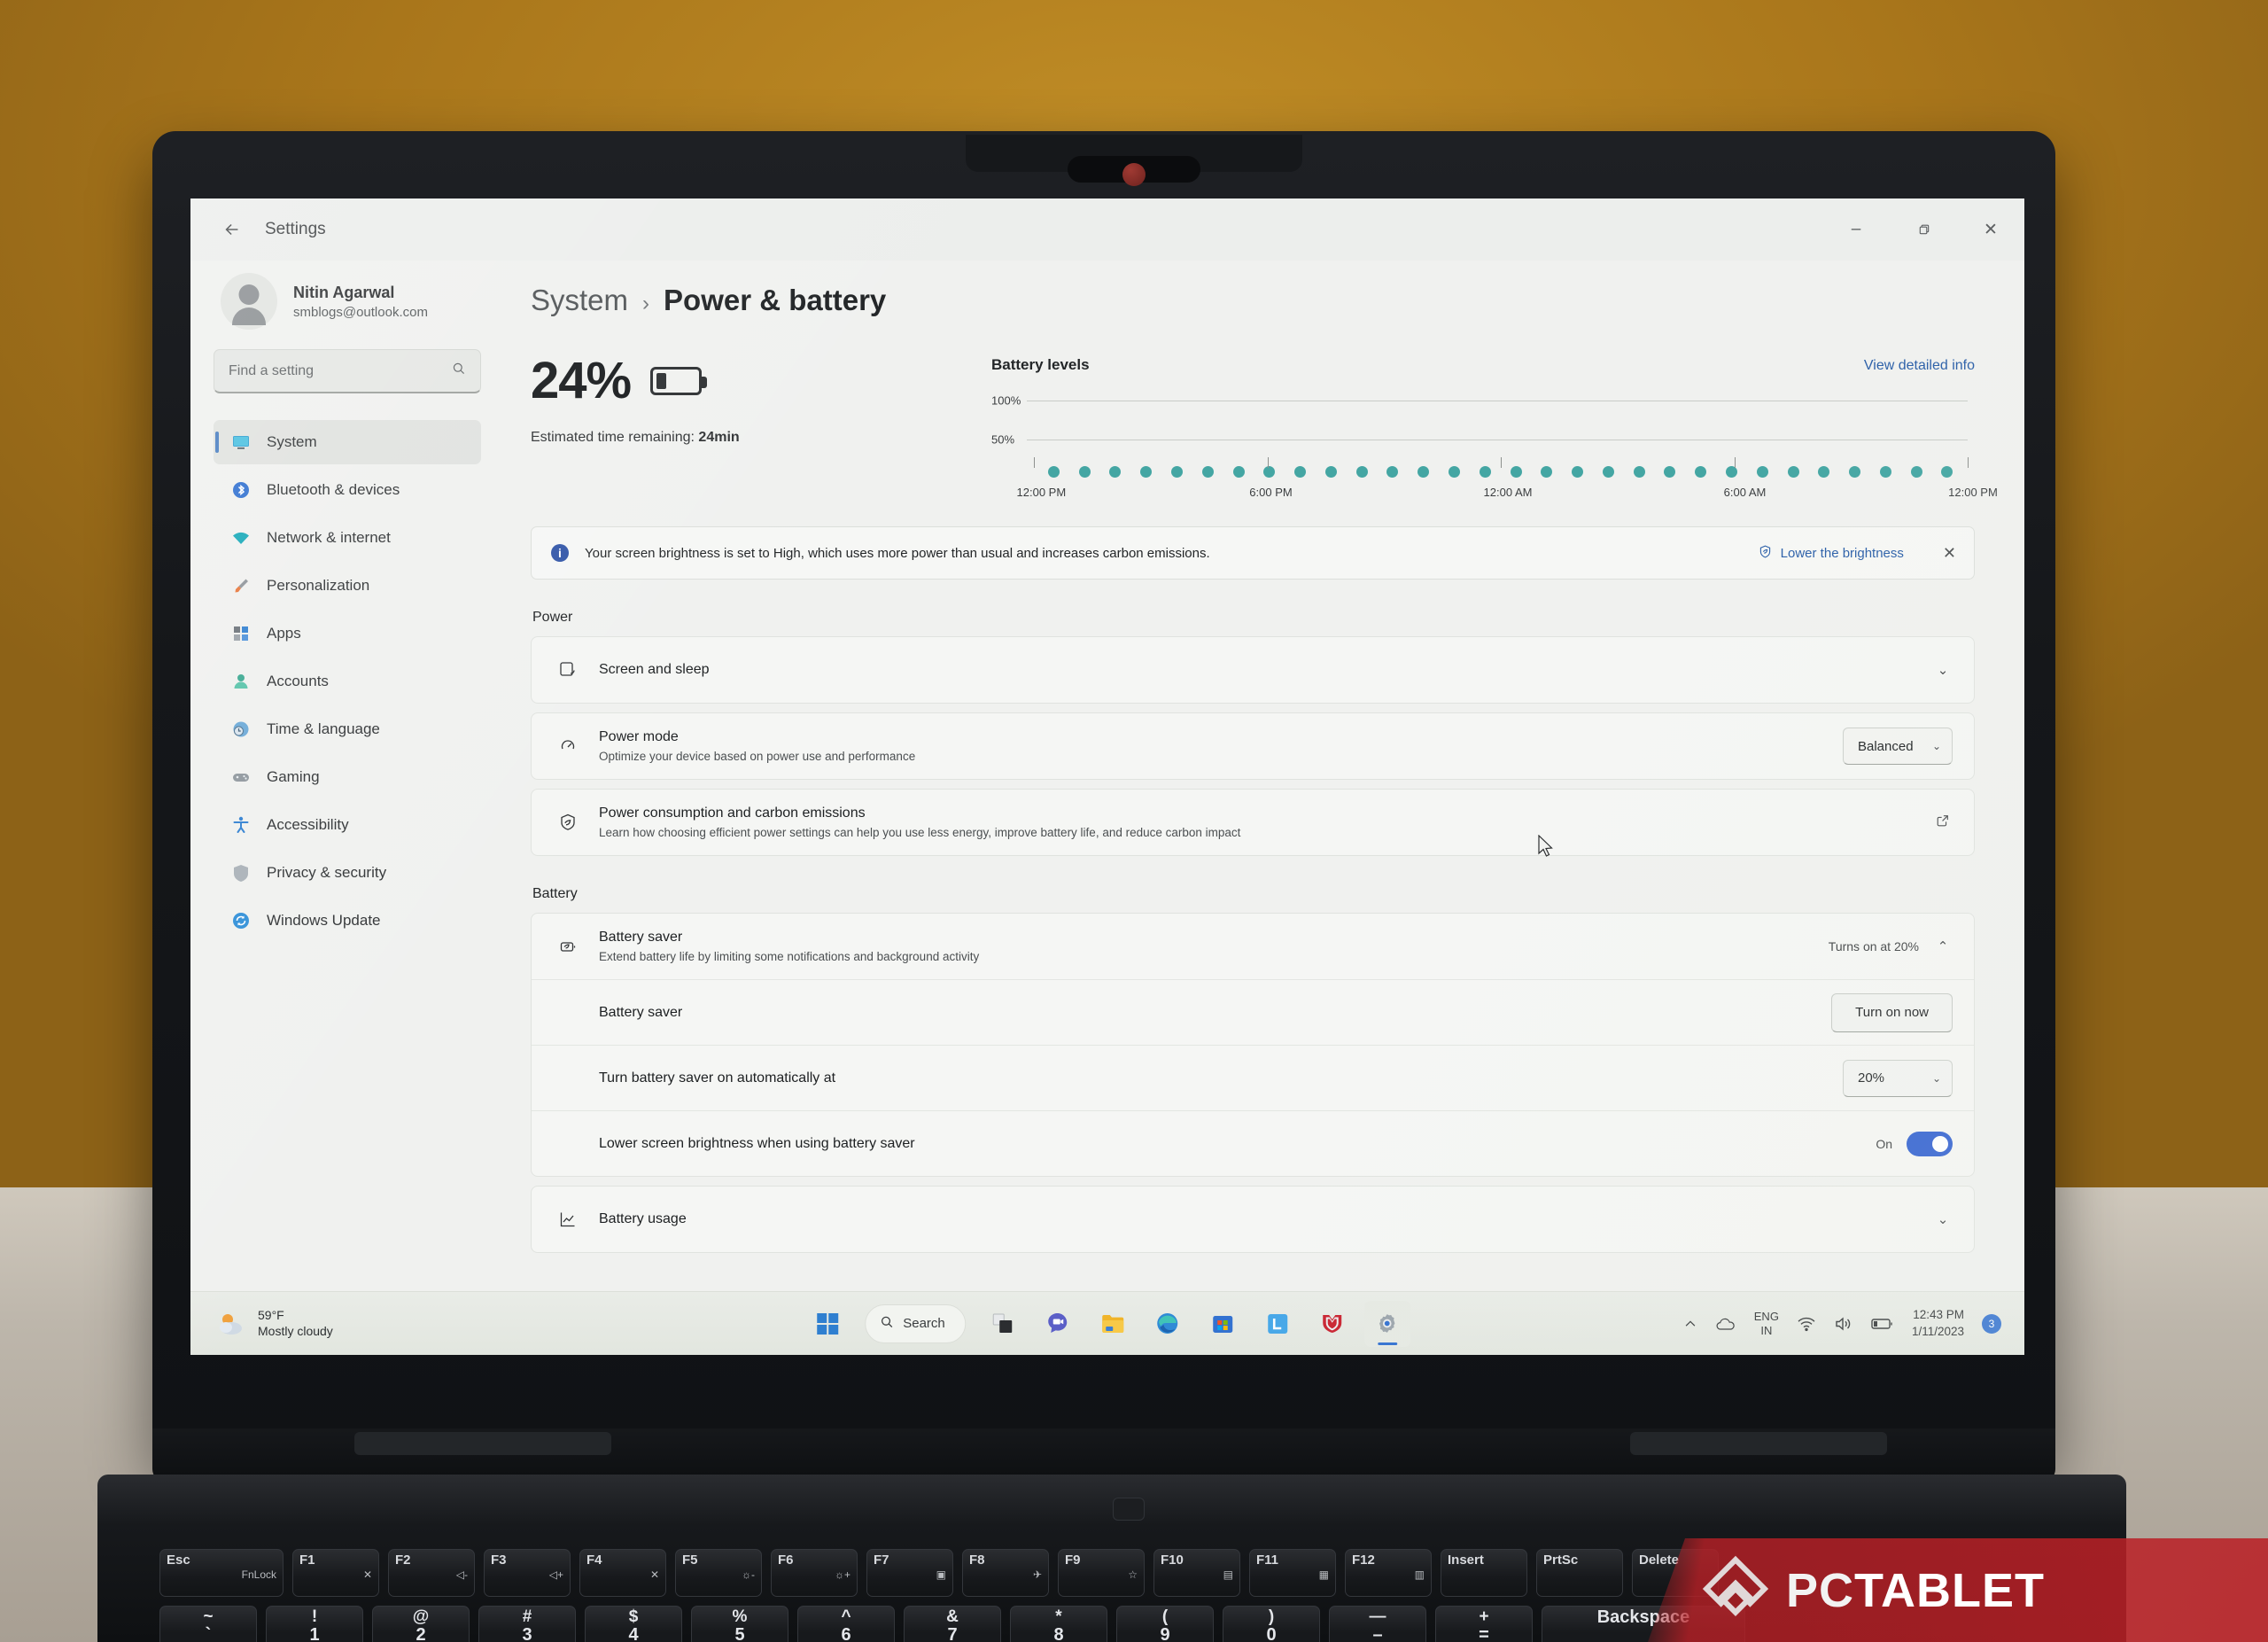 The image size is (2268, 1642). Describe the element at coordinates (718, 1573) in the screenshot. I see `key-f5: F5 ☼-` at that location.